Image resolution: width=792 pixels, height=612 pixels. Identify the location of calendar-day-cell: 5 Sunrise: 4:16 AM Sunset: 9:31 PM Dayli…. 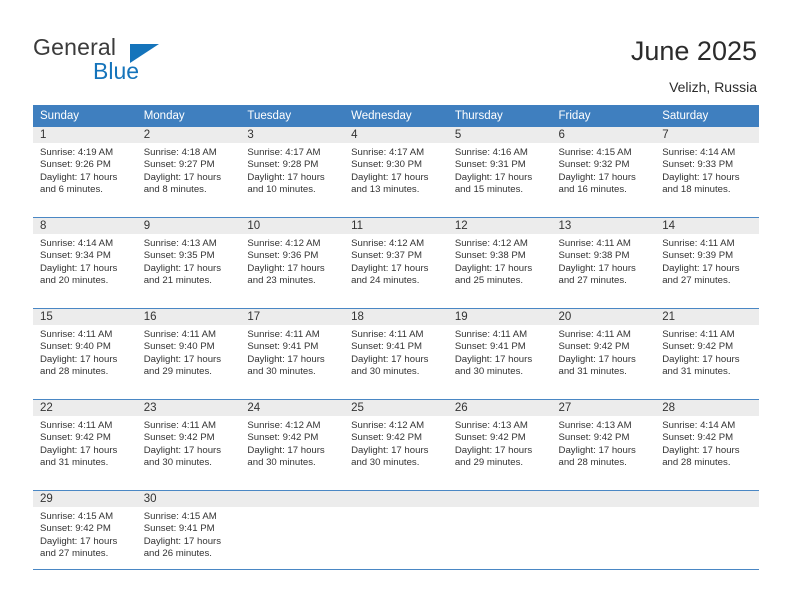
(499, 168).